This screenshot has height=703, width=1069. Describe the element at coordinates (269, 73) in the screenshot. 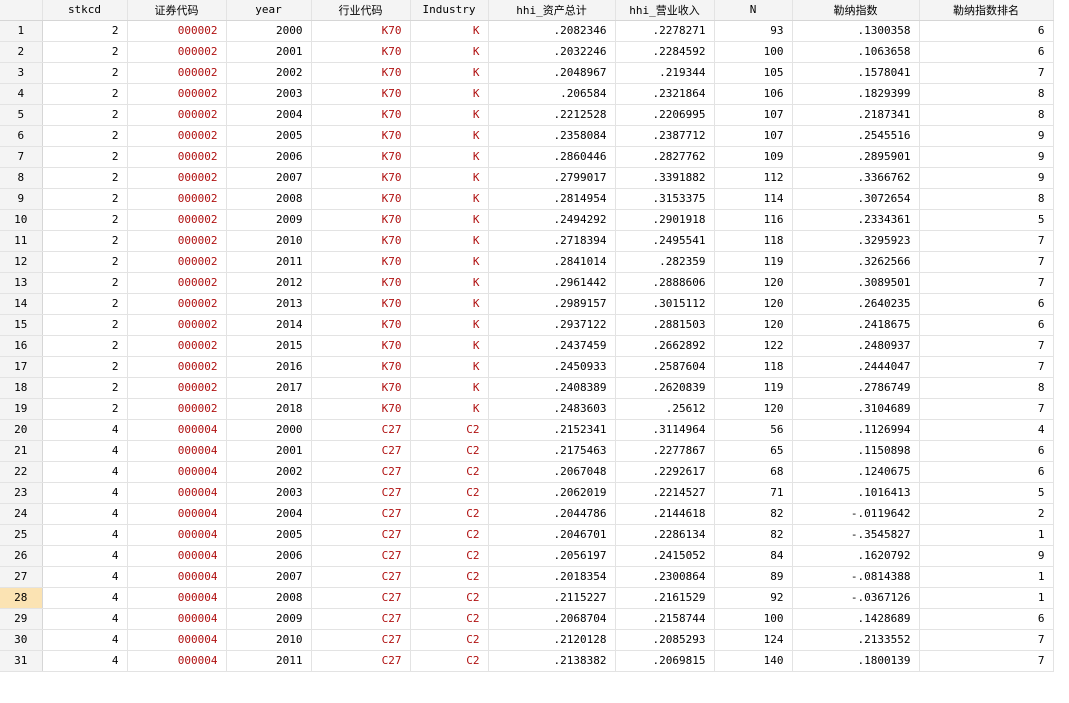

I see `year-cell: 2002` at that location.